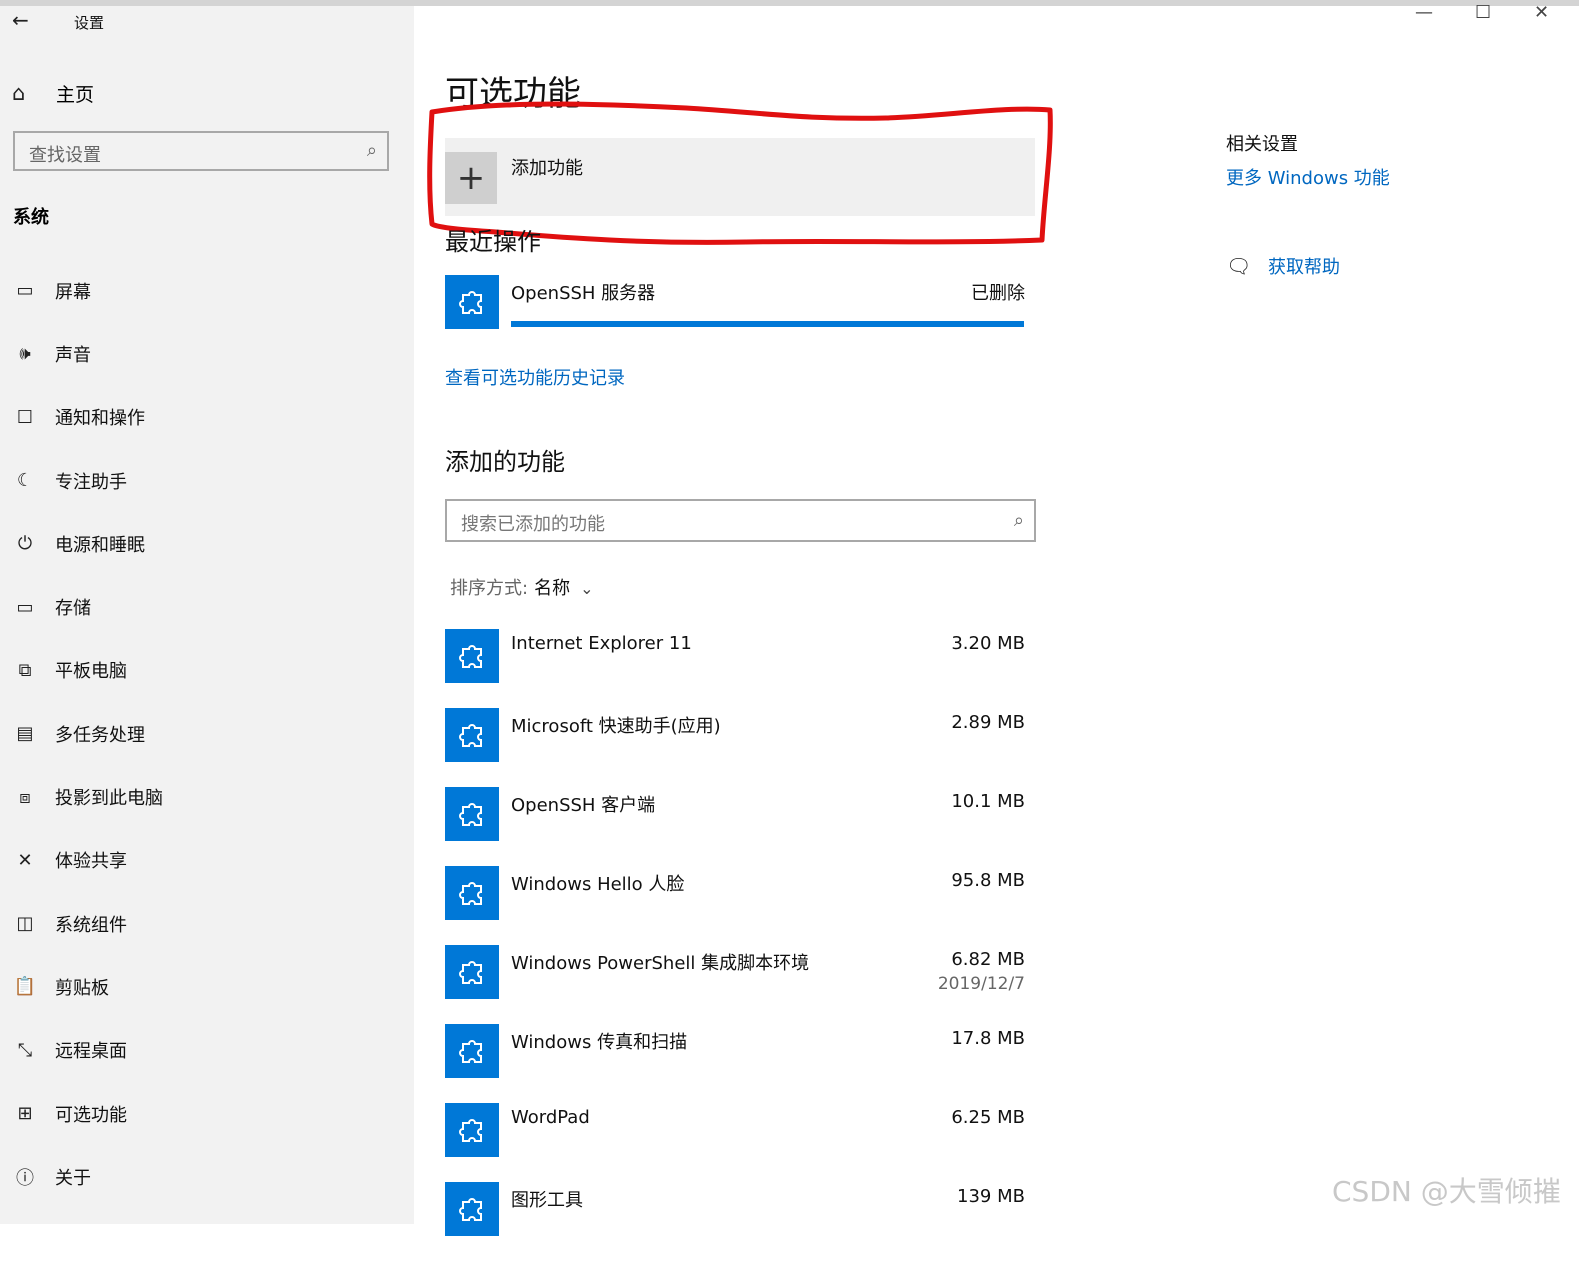  Describe the element at coordinates (1446, 1191) in the screenshot. I see `watermark: CSDN @大雪倾摧` at that location.